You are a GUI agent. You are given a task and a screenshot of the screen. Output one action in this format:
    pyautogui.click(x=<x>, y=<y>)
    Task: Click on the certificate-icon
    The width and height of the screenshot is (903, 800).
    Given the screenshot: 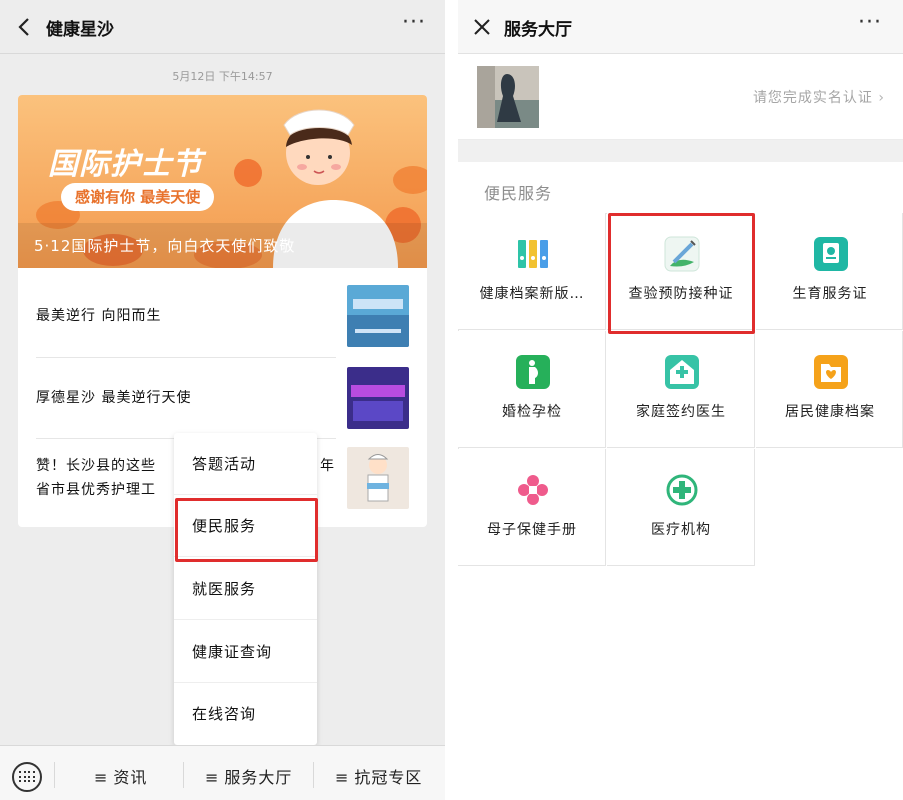 What is the action you would take?
    pyautogui.click(x=831, y=254)
    